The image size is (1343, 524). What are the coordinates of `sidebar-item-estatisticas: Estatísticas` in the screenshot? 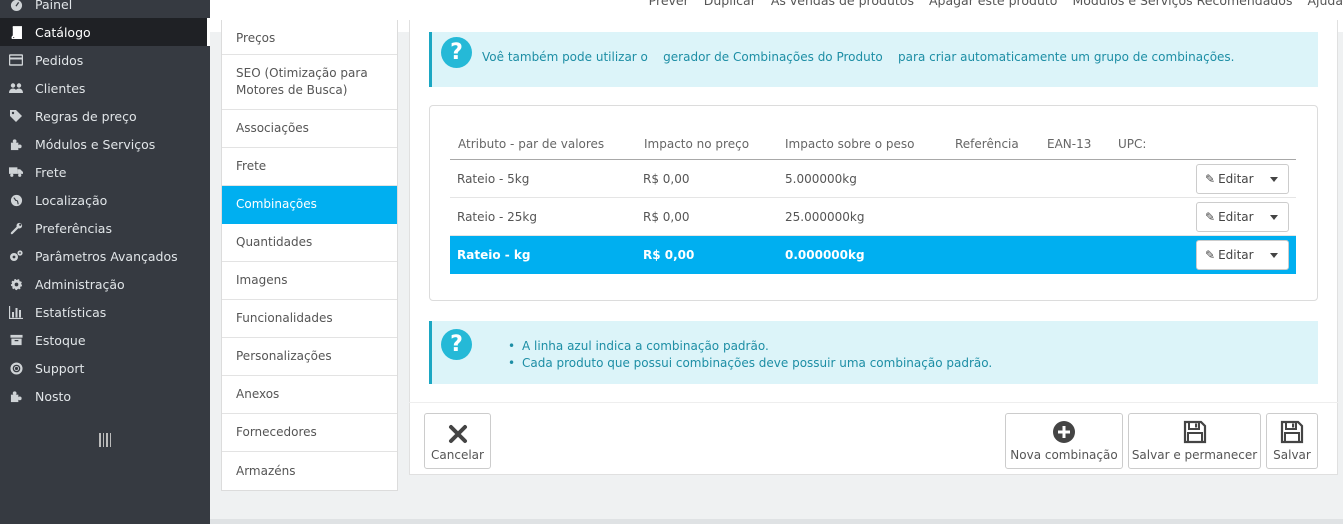 It's located at (105, 312).